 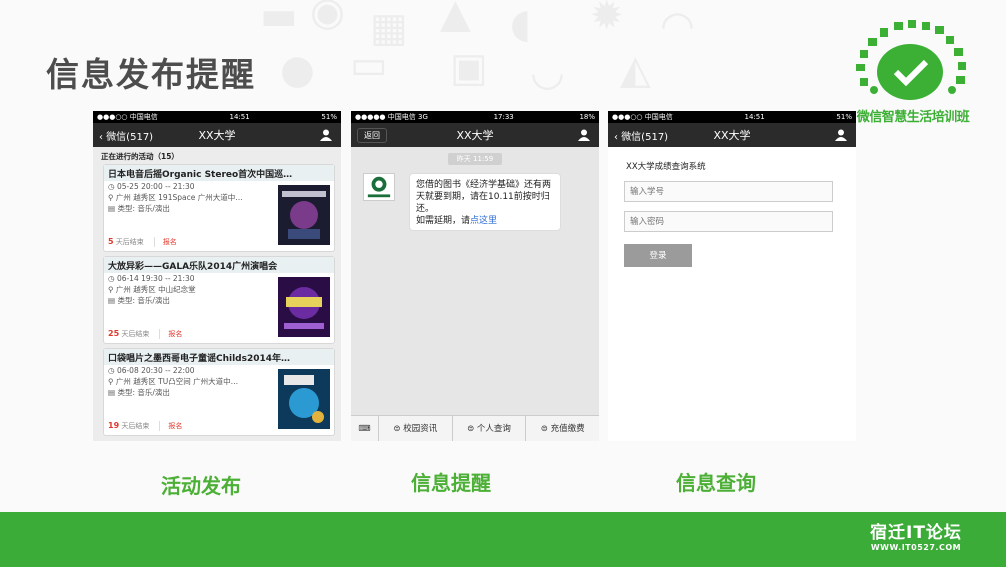 I want to click on battery: 51%, so click(x=844, y=117).